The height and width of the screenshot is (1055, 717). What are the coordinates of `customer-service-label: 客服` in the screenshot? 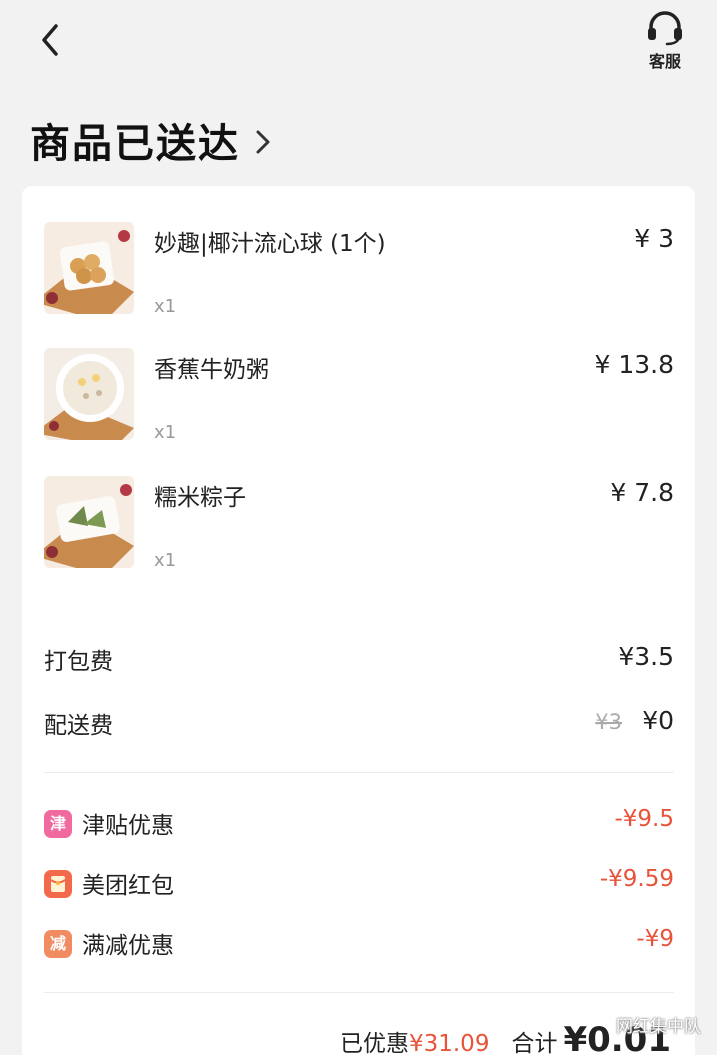 It's located at (664, 61).